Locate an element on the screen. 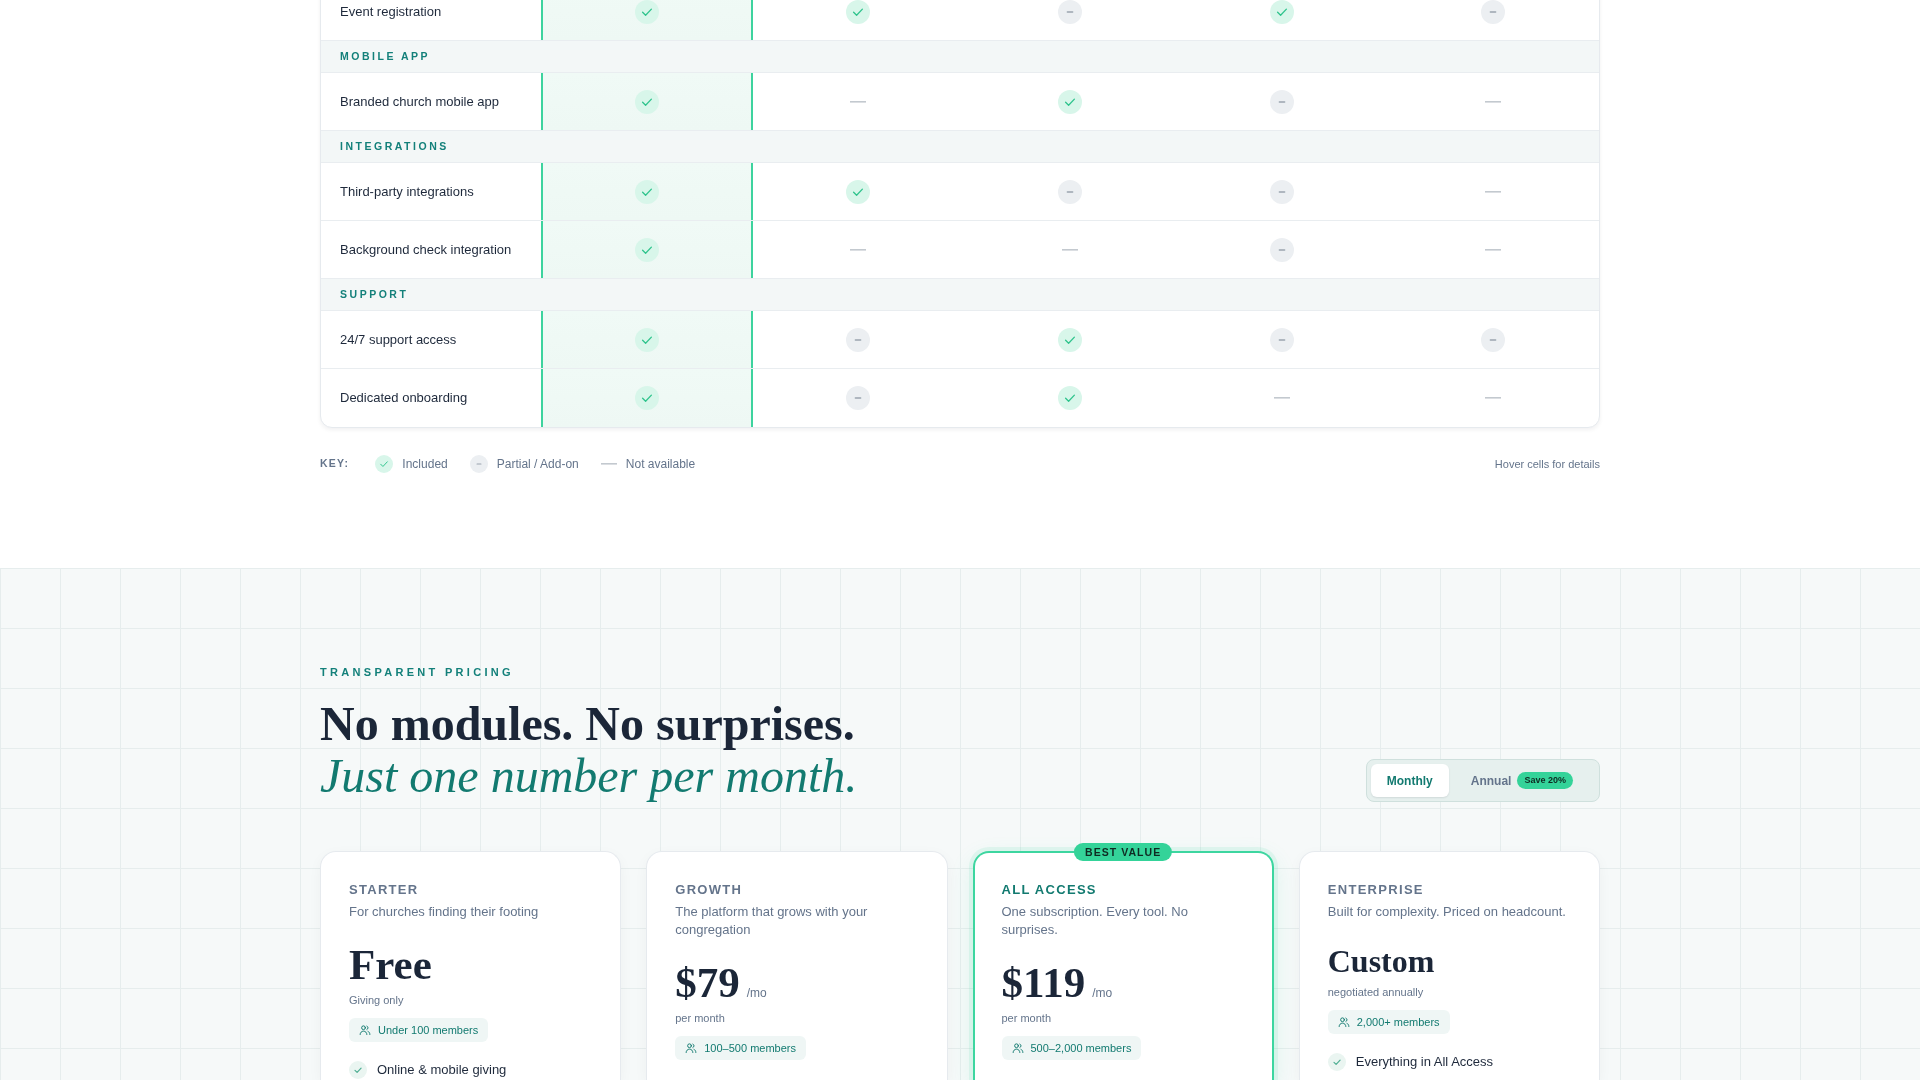 The width and height of the screenshot is (1920, 1080). feature-label: Branded church mobile app is located at coordinates (419, 101).